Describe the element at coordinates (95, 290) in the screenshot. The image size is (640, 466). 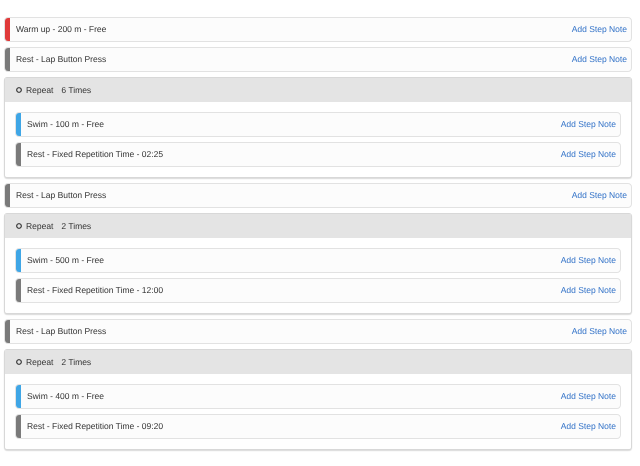
I see `step-label: Rest - Fixed Repetition Time - 12:00` at that location.